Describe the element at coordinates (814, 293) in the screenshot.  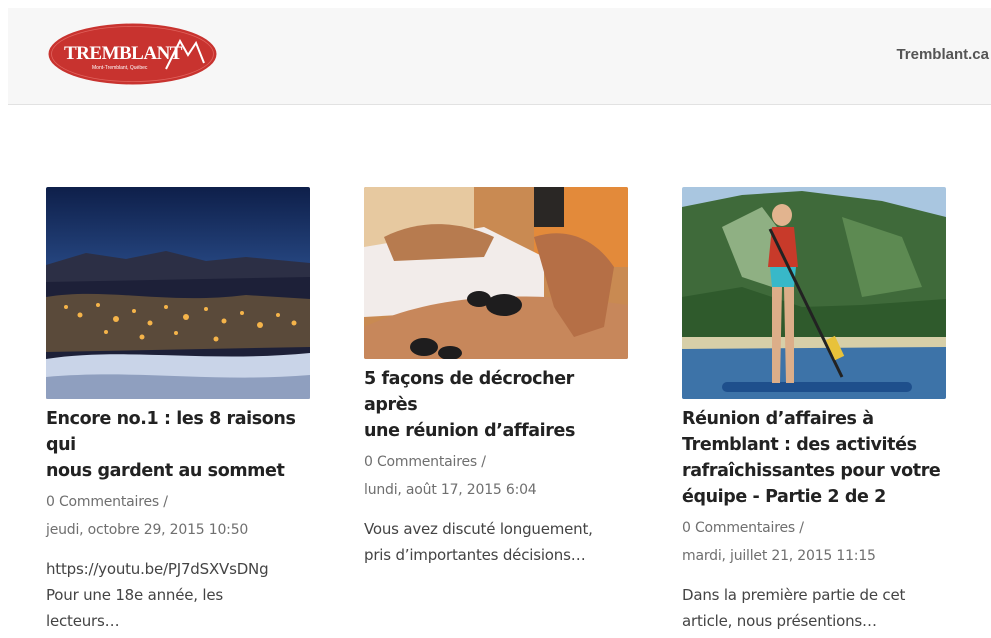
I see `post-thumbnail-paddleboard` at that location.